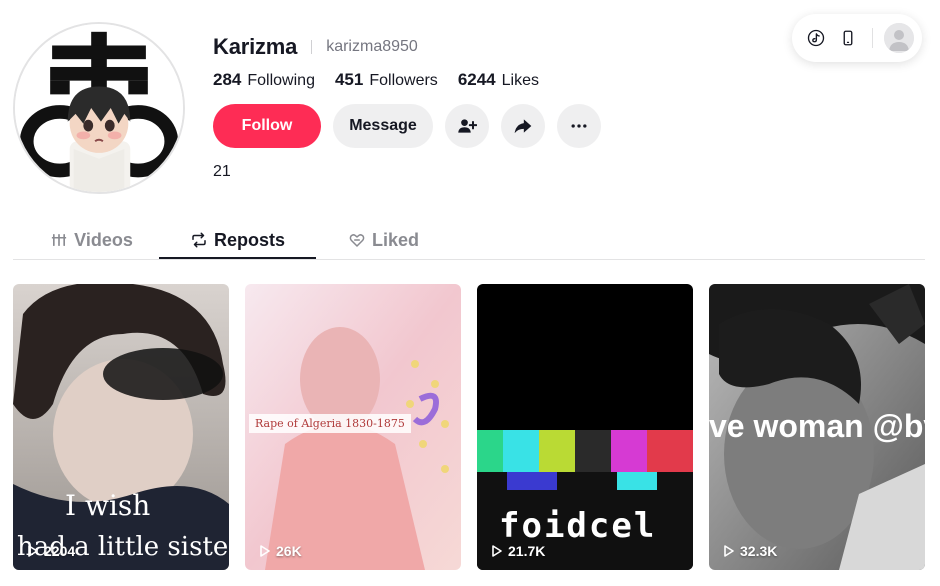 The width and height of the screenshot is (940, 586). I want to click on profile-bio: 21, so click(222, 171).